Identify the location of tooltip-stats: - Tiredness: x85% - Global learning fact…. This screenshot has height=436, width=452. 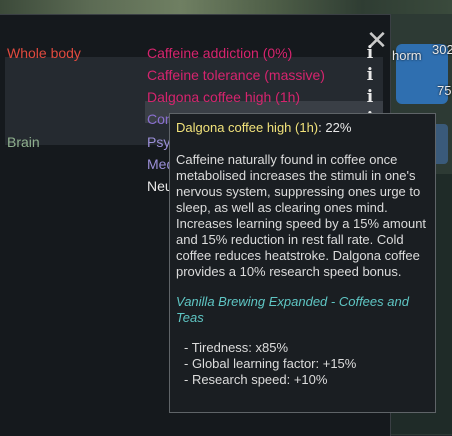
(302, 364).